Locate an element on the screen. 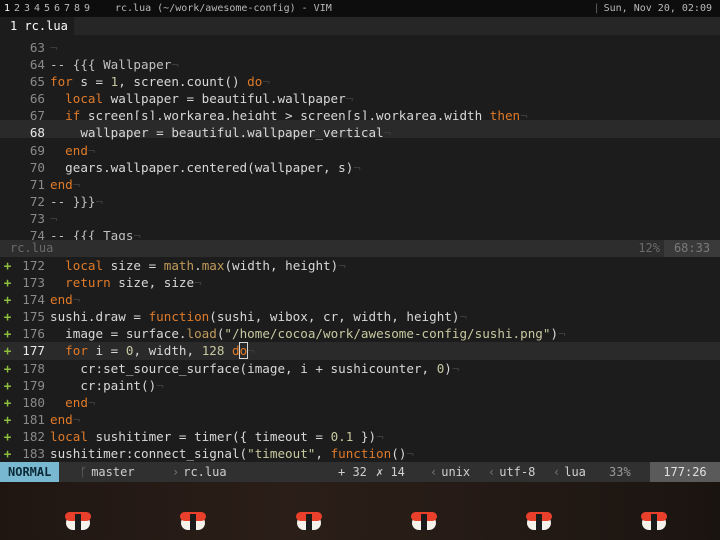 This screenshot has width=720, height=540. code-line: +173 return size, size¬ is located at coordinates (360, 282).